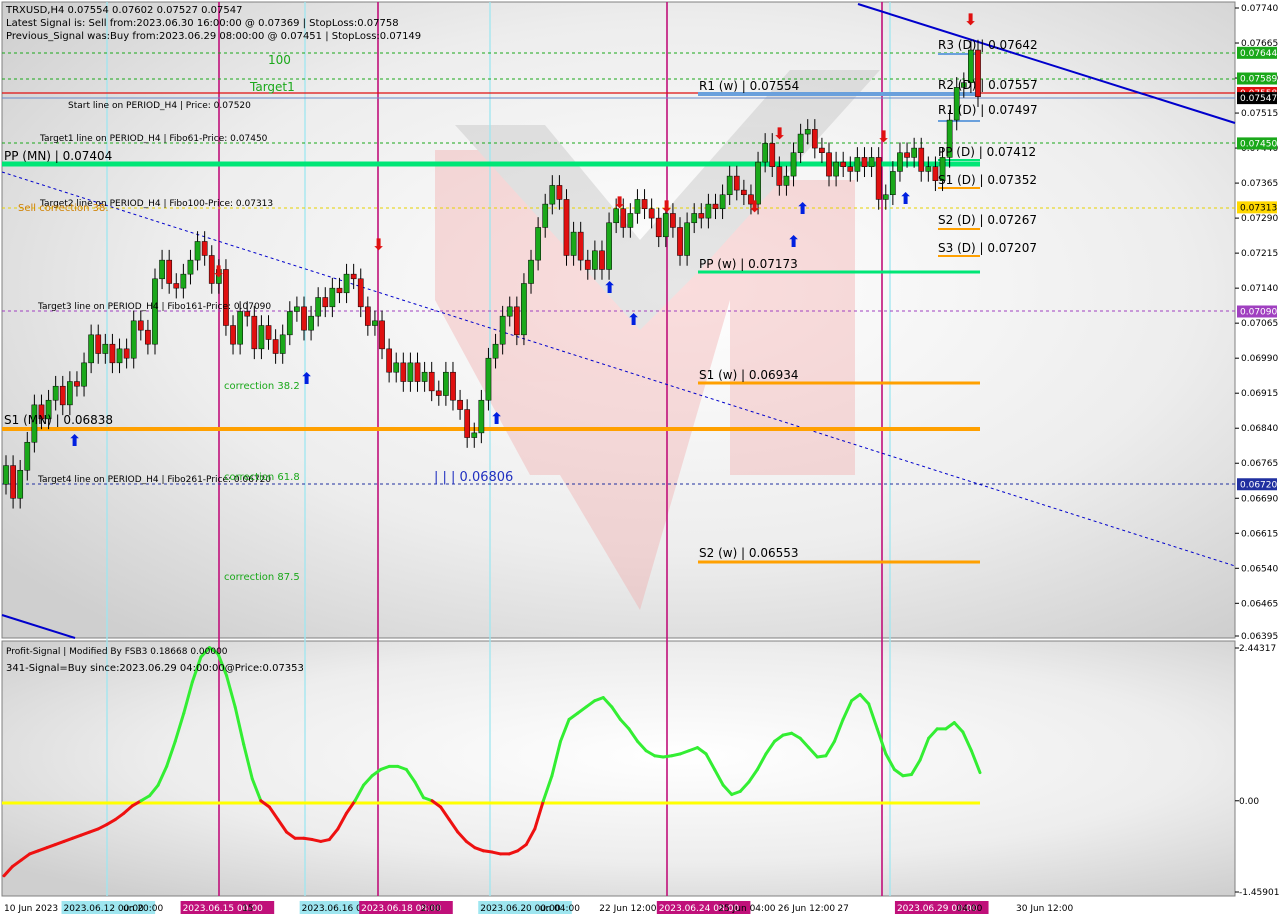 Image resolution: width=1280 pixels, height=924 pixels. Describe the element at coordinates (1259, 499) in the screenshot. I see `price-tick-label: 0.06690` at that location.